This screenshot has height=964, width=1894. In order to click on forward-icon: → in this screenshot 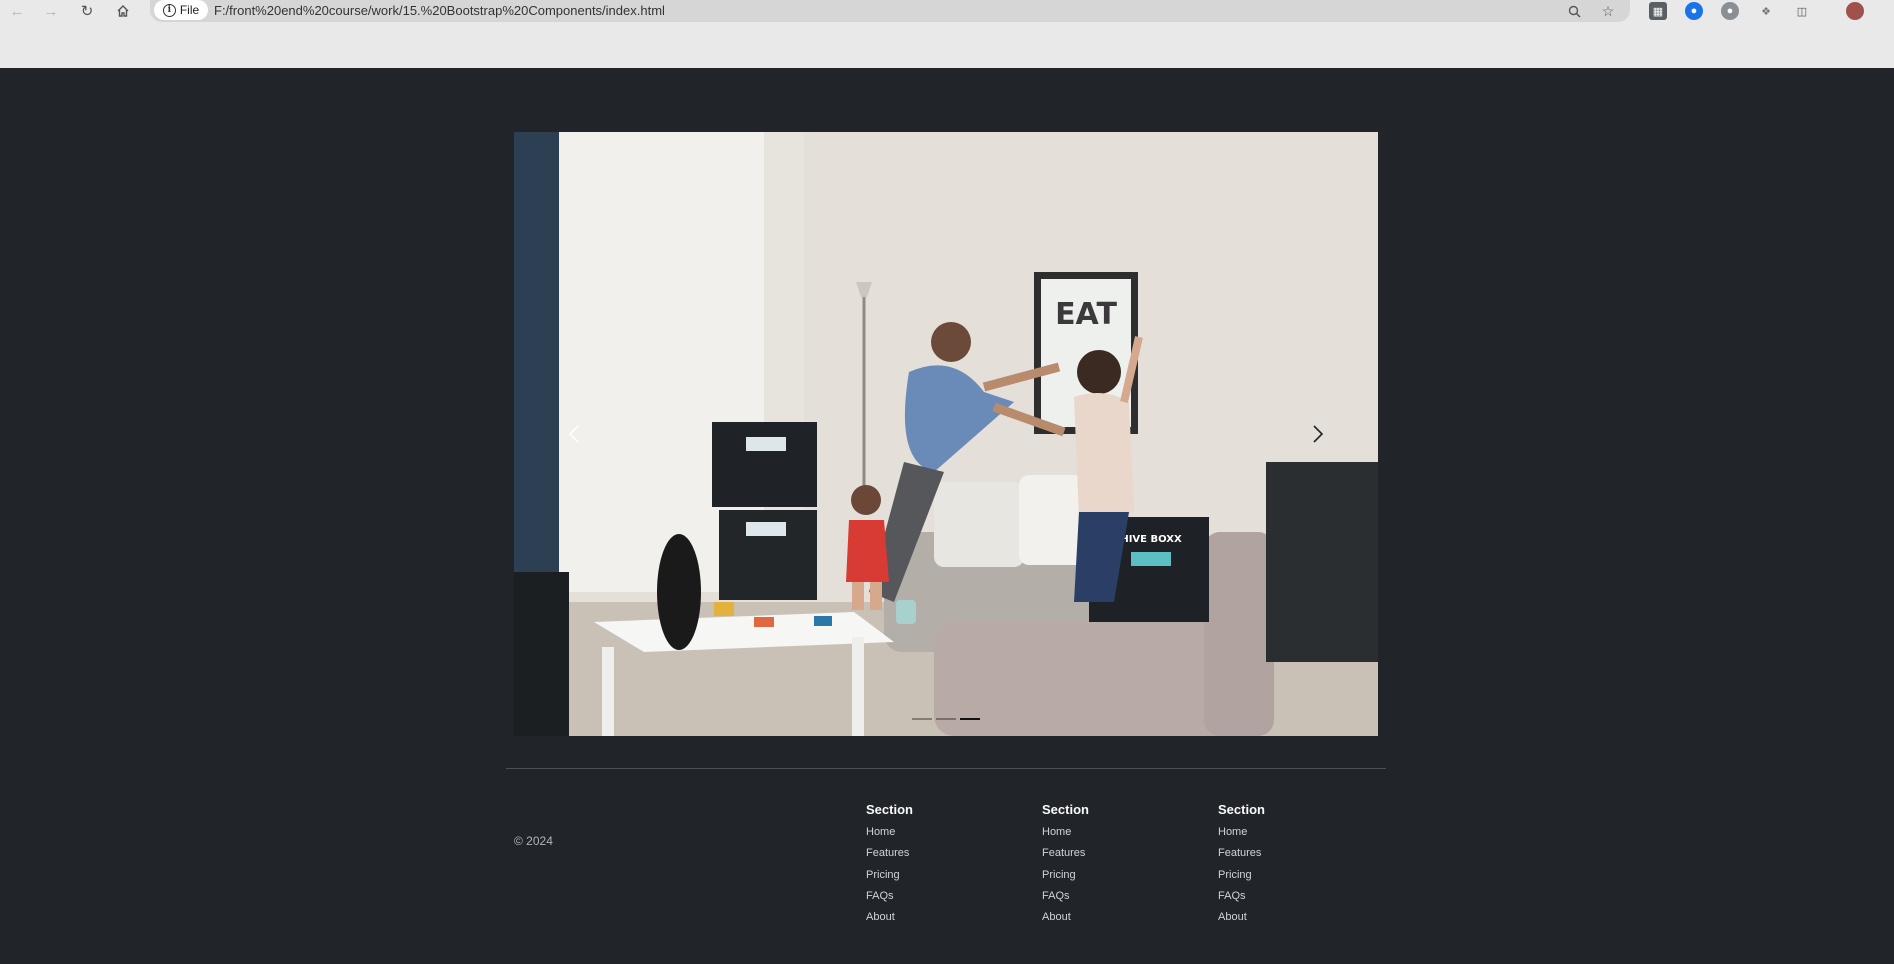, I will do `click(51, 11)`.